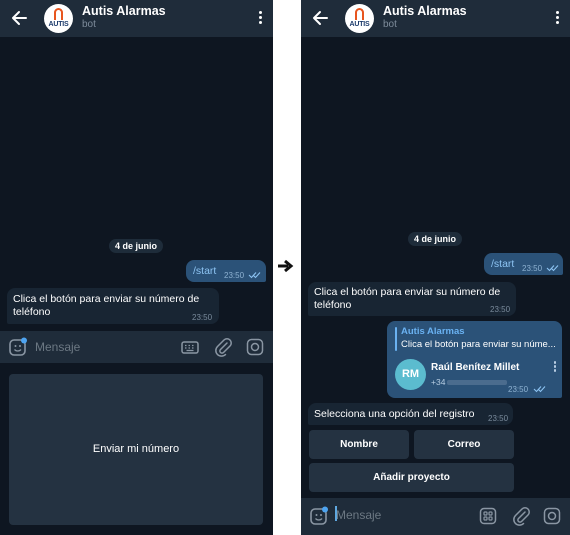 The width and height of the screenshot is (570, 535). What do you see at coordinates (477, 383) in the screenshot?
I see `redacted-number` at bounding box center [477, 383].